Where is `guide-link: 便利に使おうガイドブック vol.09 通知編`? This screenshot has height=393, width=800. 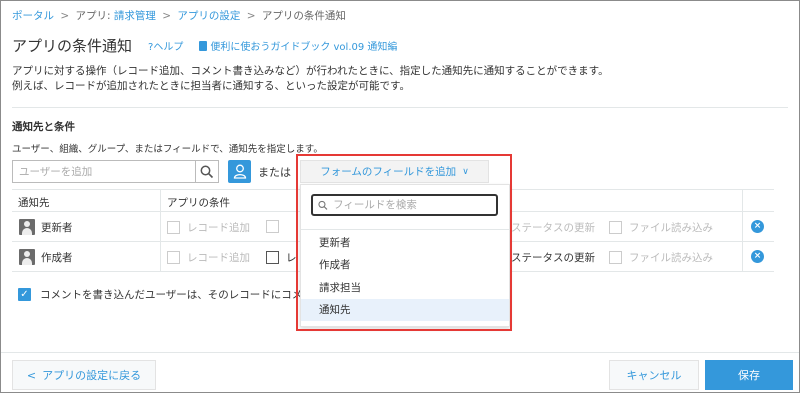
guide-link: 便利に使おうガイドブック vol.09 通知編 is located at coordinates (298, 45).